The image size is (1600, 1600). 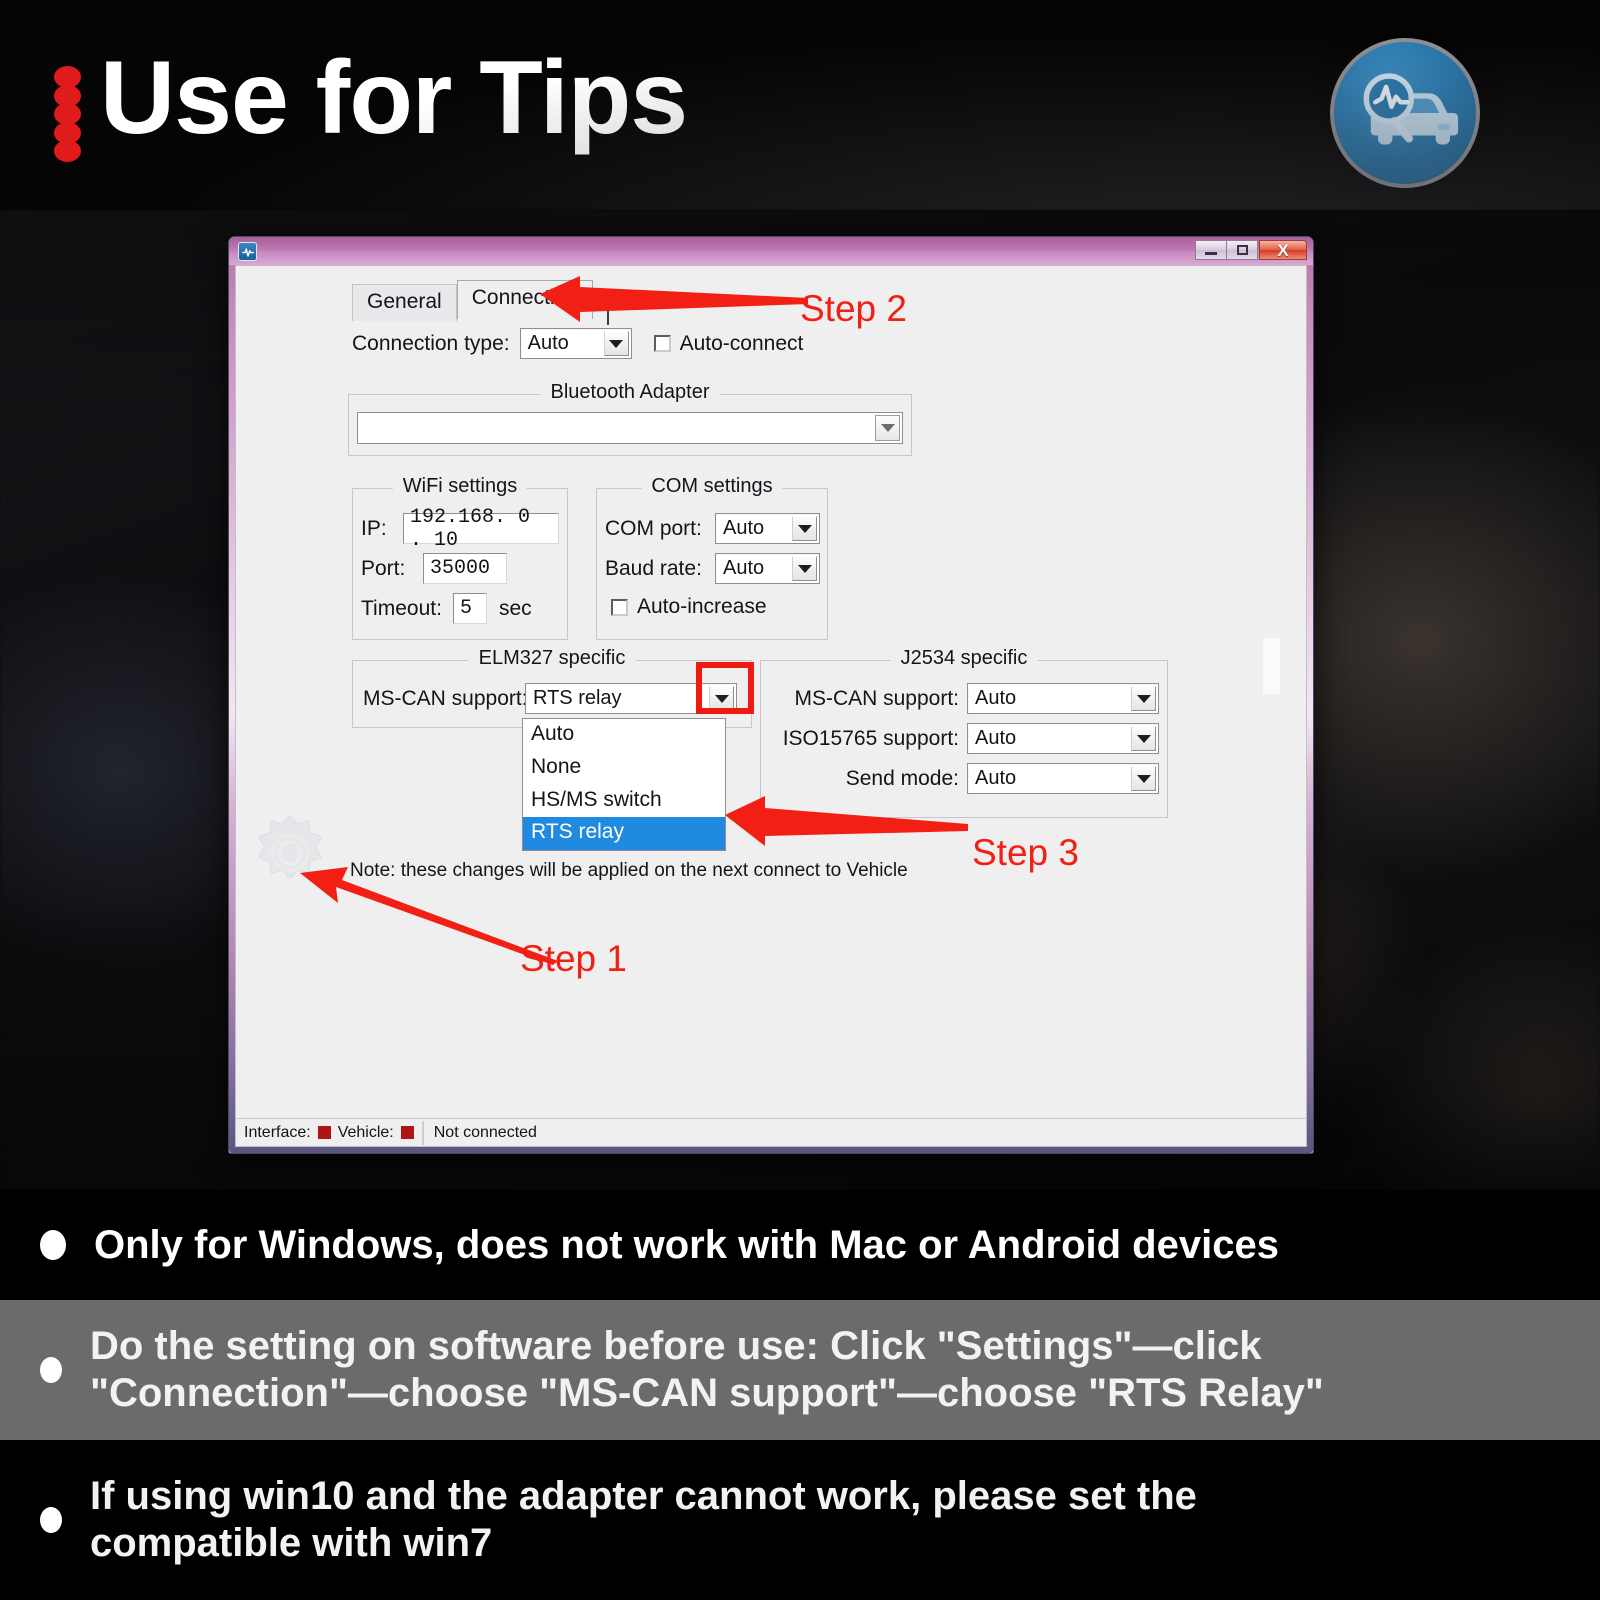 I want to click on status-vehicle-label: Vehicle:, so click(x=365, y=1132).